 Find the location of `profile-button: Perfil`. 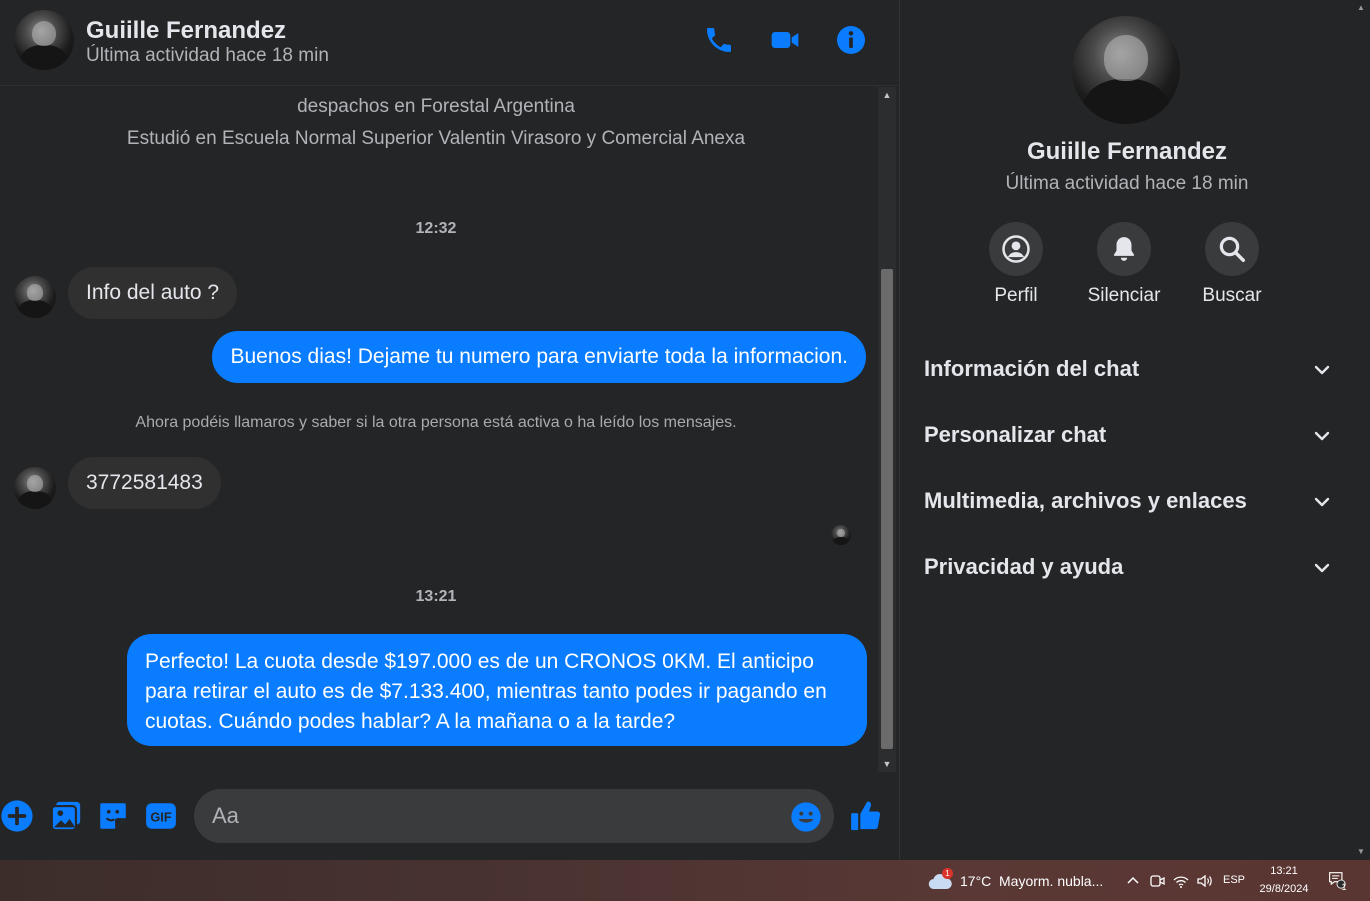

profile-button: Perfil is located at coordinates (1016, 264).